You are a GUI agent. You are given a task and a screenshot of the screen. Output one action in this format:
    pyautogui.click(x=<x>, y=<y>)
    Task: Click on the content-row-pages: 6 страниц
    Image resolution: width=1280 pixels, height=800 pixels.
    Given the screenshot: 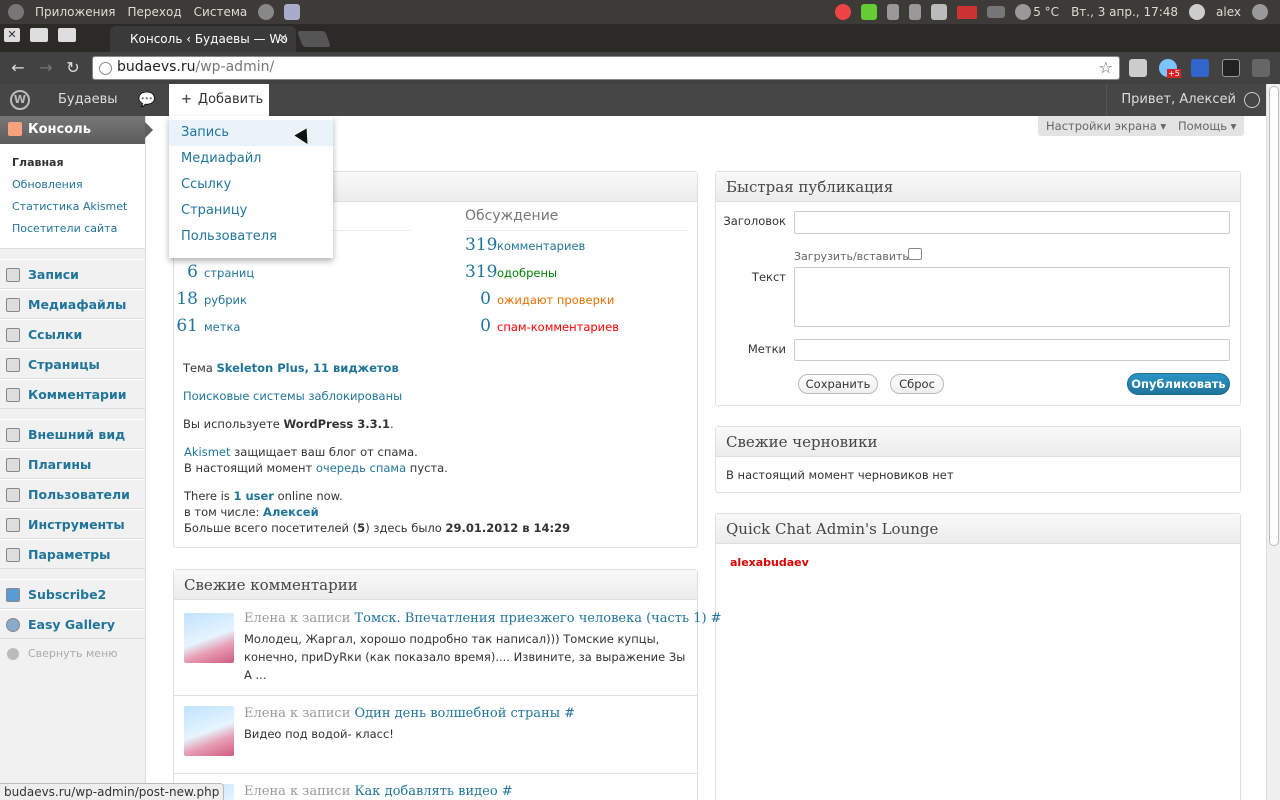 What is the action you would take?
    pyautogui.click(x=214, y=272)
    